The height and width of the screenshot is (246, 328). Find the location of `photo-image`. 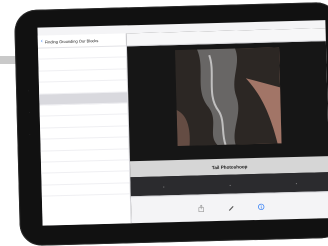

photo-image is located at coordinates (228, 97).